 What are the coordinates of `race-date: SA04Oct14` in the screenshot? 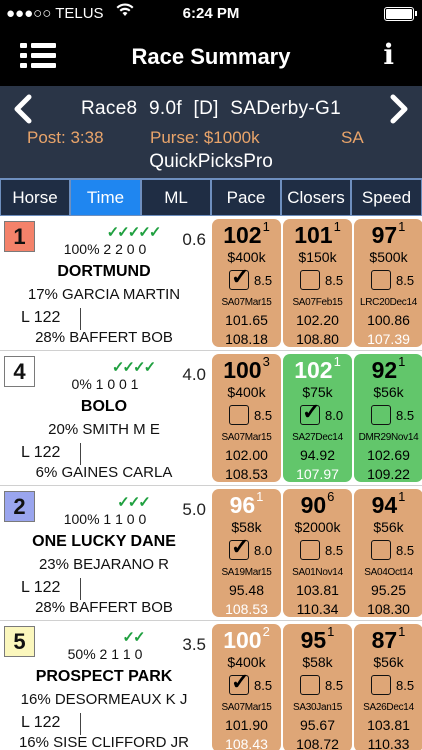 It's located at (388, 572).